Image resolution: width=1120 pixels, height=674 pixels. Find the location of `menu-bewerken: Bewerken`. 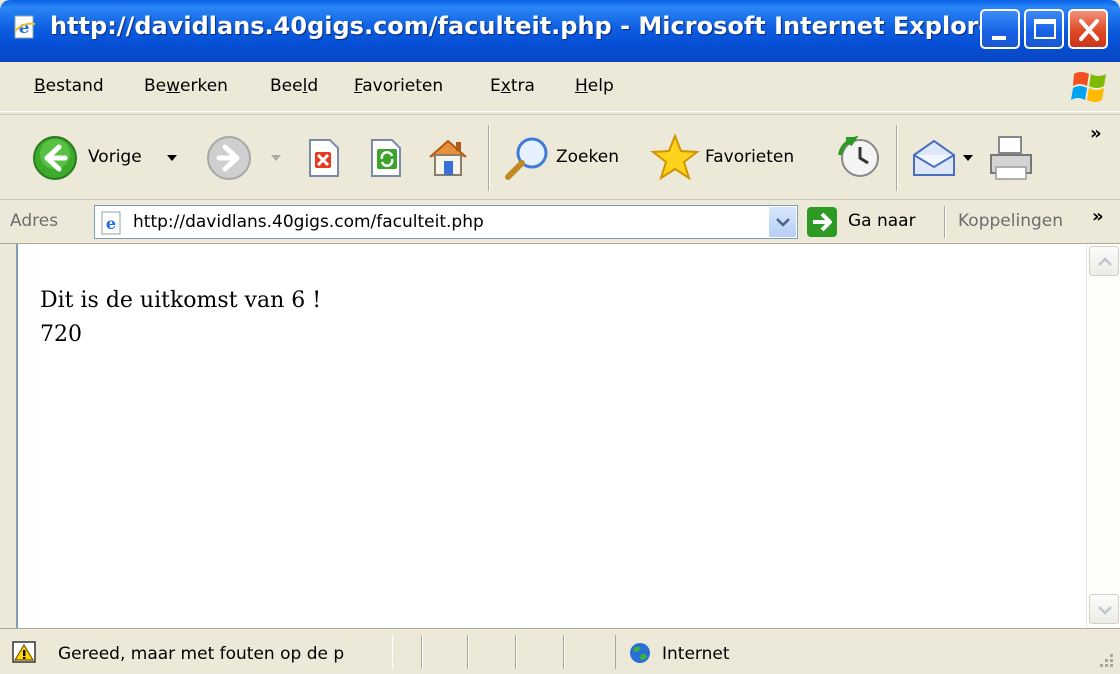

menu-bewerken: Bewerken is located at coordinates (186, 86).